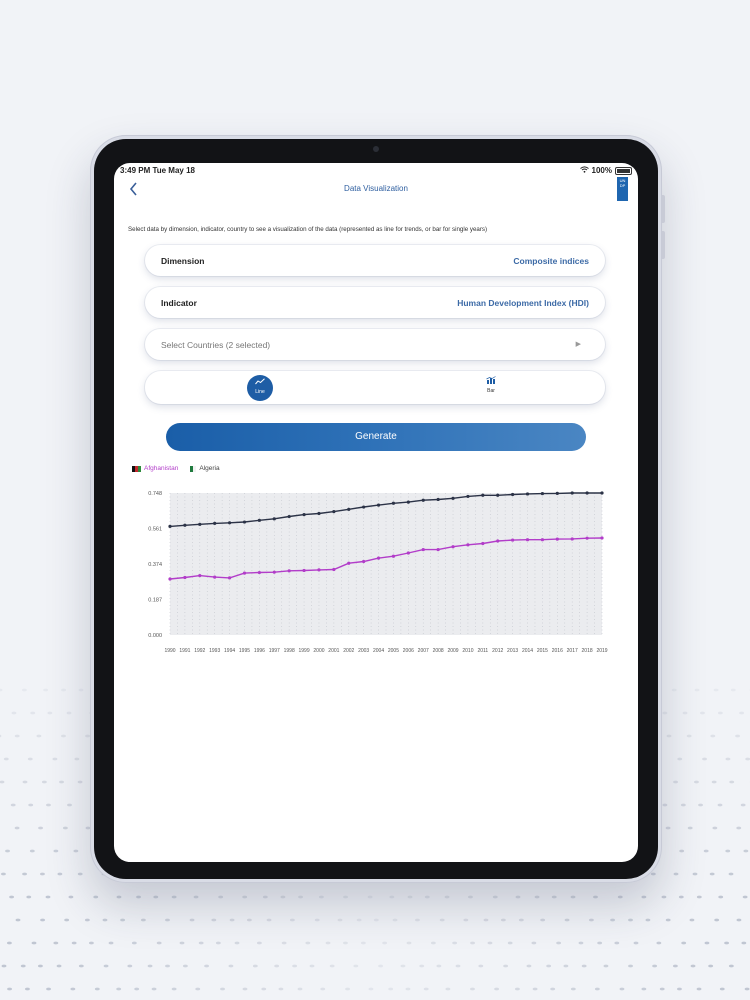  What do you see at coordinates (423, 651) in the screenshot?
I see `x-tick-label: 2007` at bounding box center [423, 651].